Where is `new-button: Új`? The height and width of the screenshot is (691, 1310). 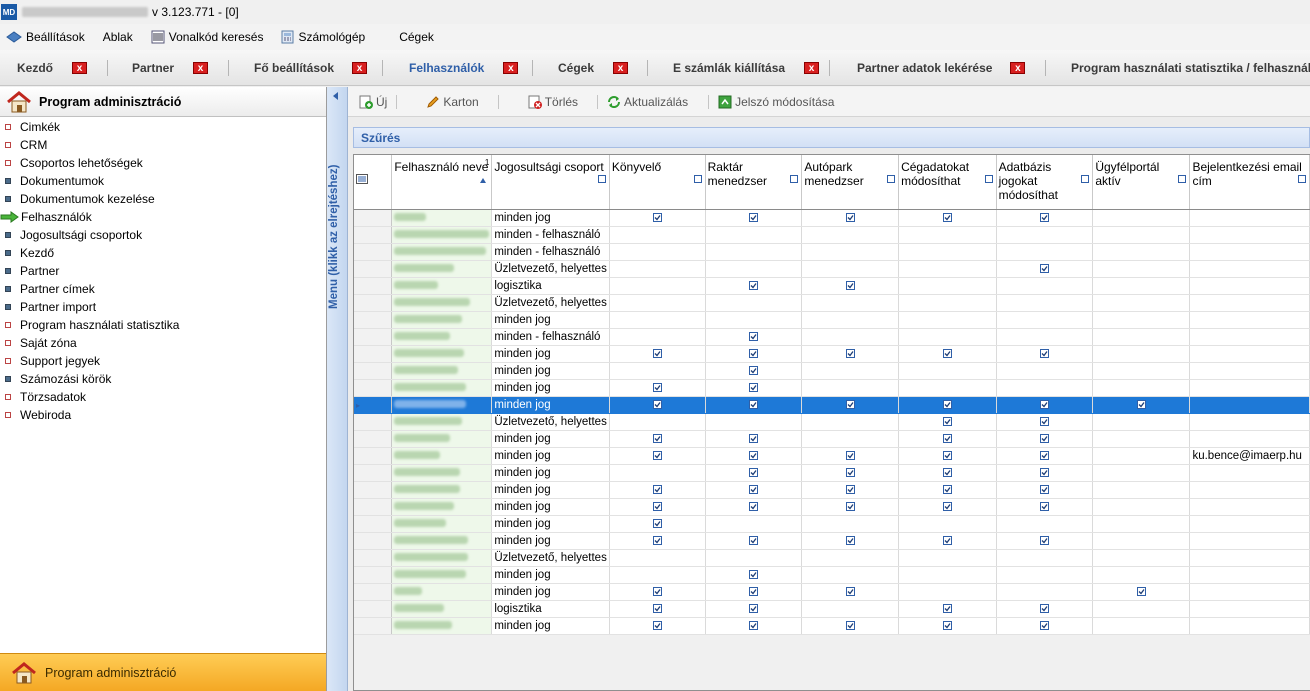
new-button: Új is located at coordinates (373, 102).